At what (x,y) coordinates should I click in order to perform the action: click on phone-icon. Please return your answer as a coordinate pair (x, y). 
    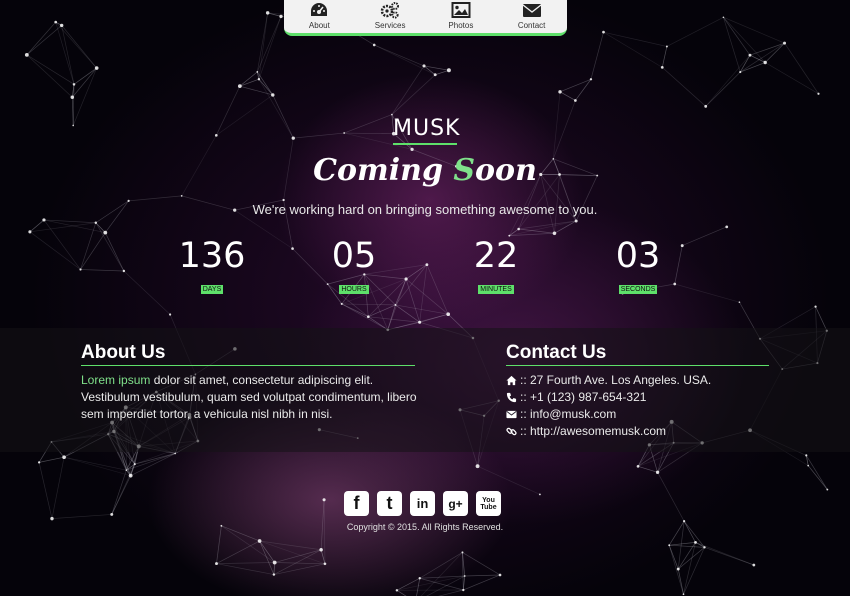
    Looking at the image, I should click on (511, 397).